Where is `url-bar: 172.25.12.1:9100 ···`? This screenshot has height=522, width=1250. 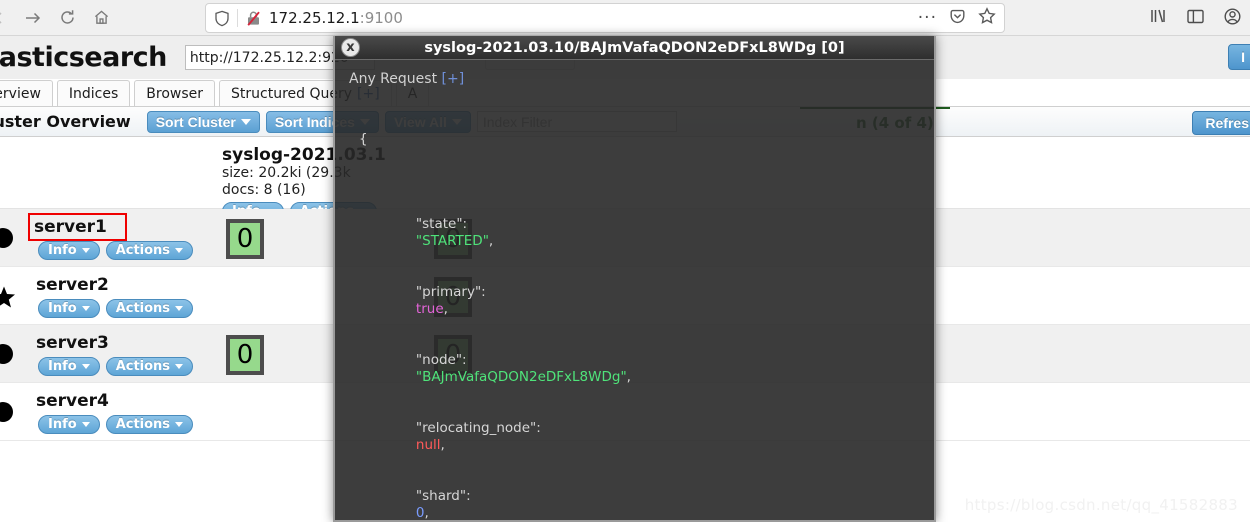
url-bar: 172.25.12.1:9100 ··· is located at coordinates (605, 18).